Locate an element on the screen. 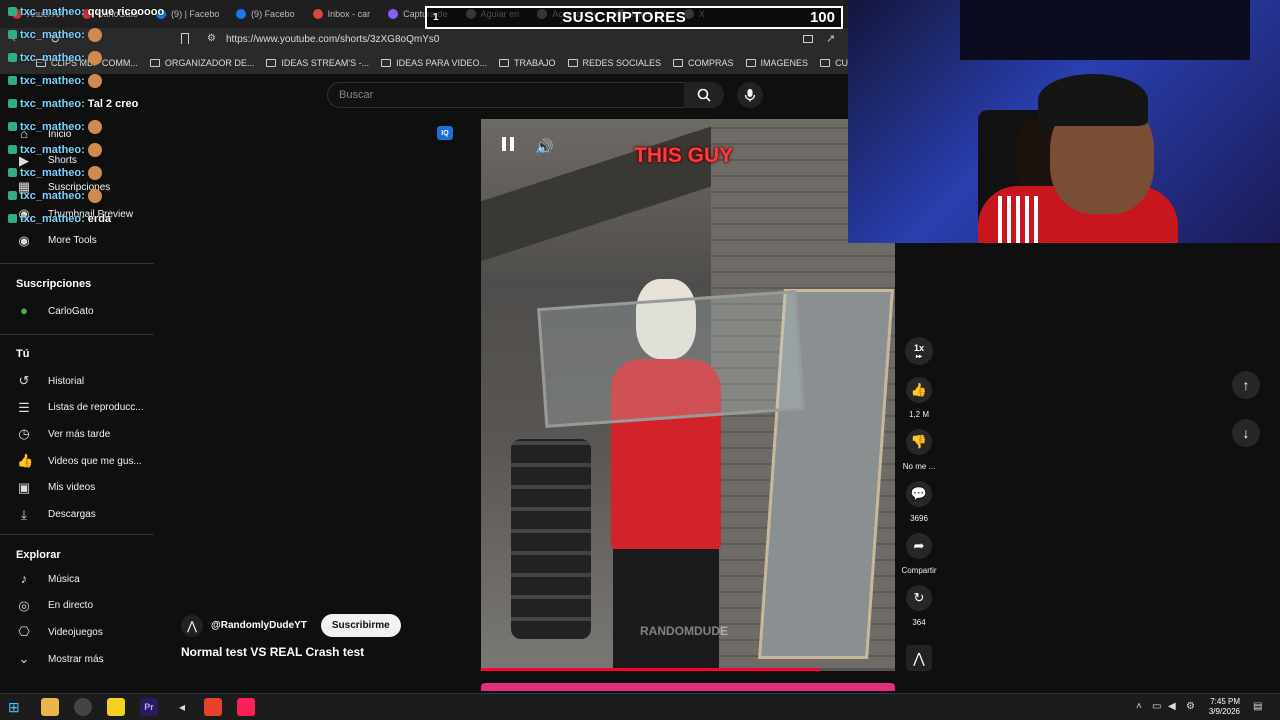  sidebar-item-label: Videojuegos is located at coordinates (75, 632).